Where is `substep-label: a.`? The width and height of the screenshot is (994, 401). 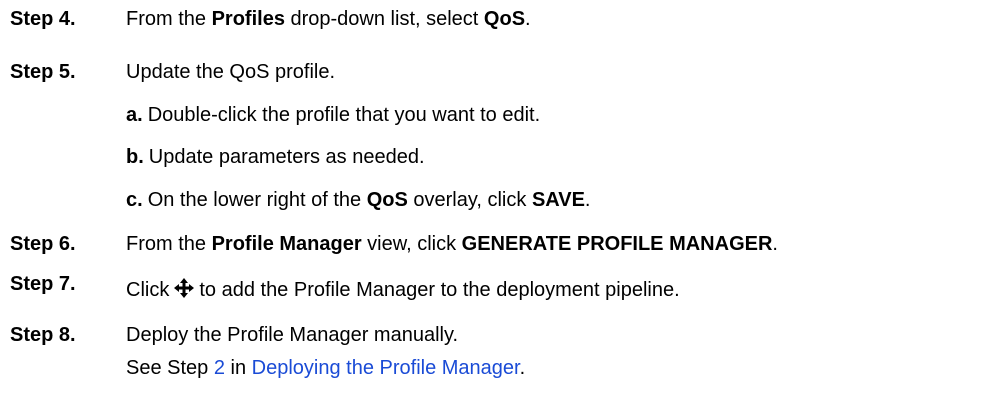
substep-label: a. is located at coordinates (134, 115).